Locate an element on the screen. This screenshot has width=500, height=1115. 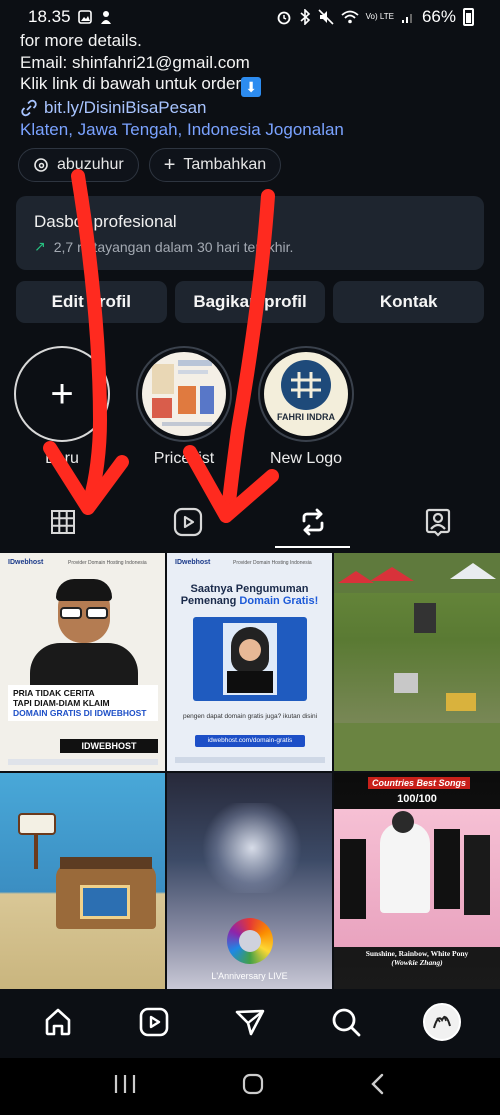
nav-reels is located at coordinates (154, 1022).